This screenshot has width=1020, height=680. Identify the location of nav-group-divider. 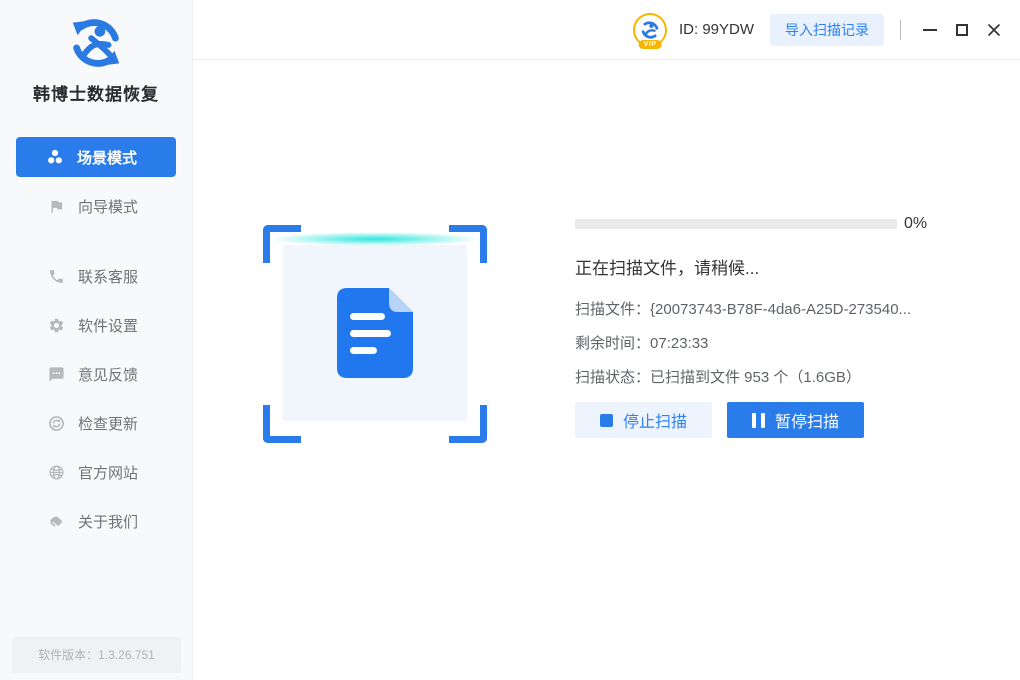
(96, 241).